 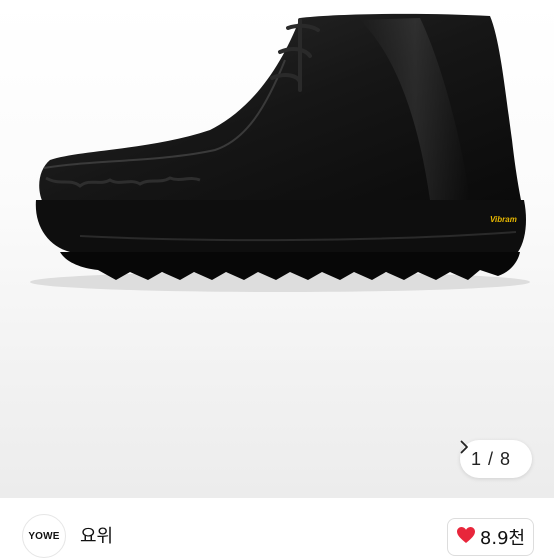 What do you see at coordinates (503, 219) in the screenshot?
I see `vibram-logo: Vibram` at bounding box center [503, 219].